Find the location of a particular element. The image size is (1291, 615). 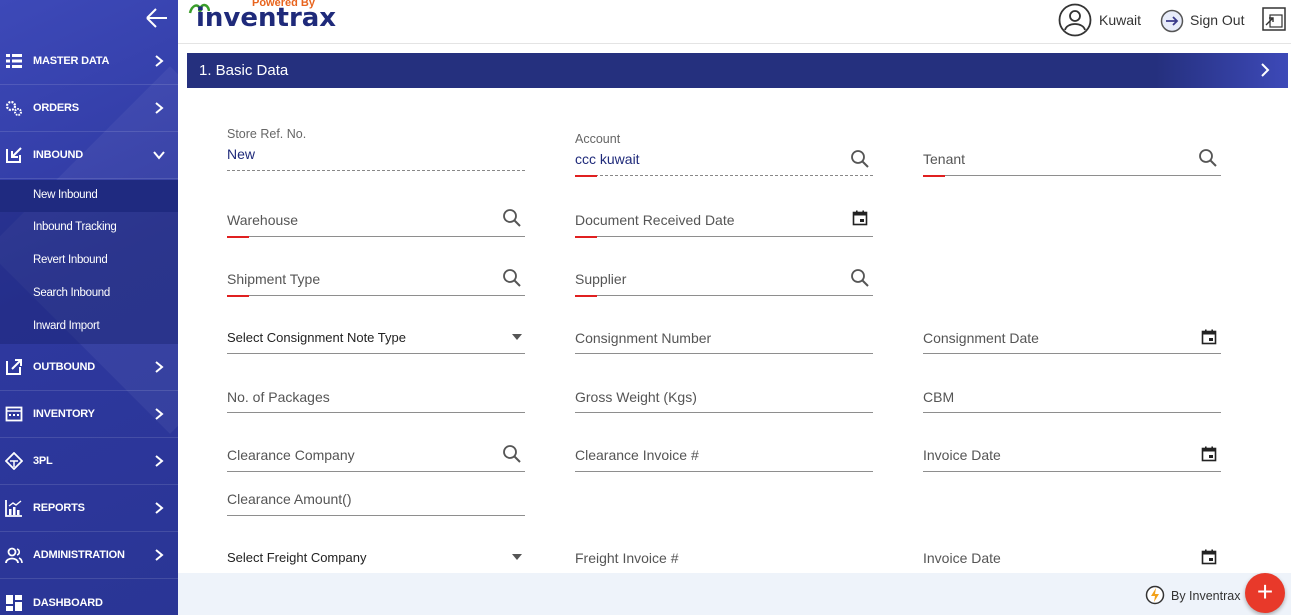

doc-received-date-field: Document Received Date is located at coordinates (724, 209).